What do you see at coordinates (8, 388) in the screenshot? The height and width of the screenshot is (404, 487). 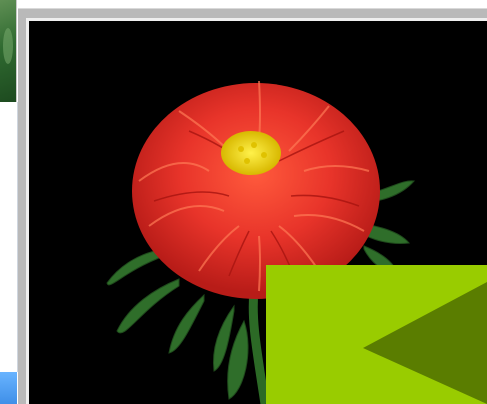 I see `side-scroll-bar` at bounding box center [8, 388].